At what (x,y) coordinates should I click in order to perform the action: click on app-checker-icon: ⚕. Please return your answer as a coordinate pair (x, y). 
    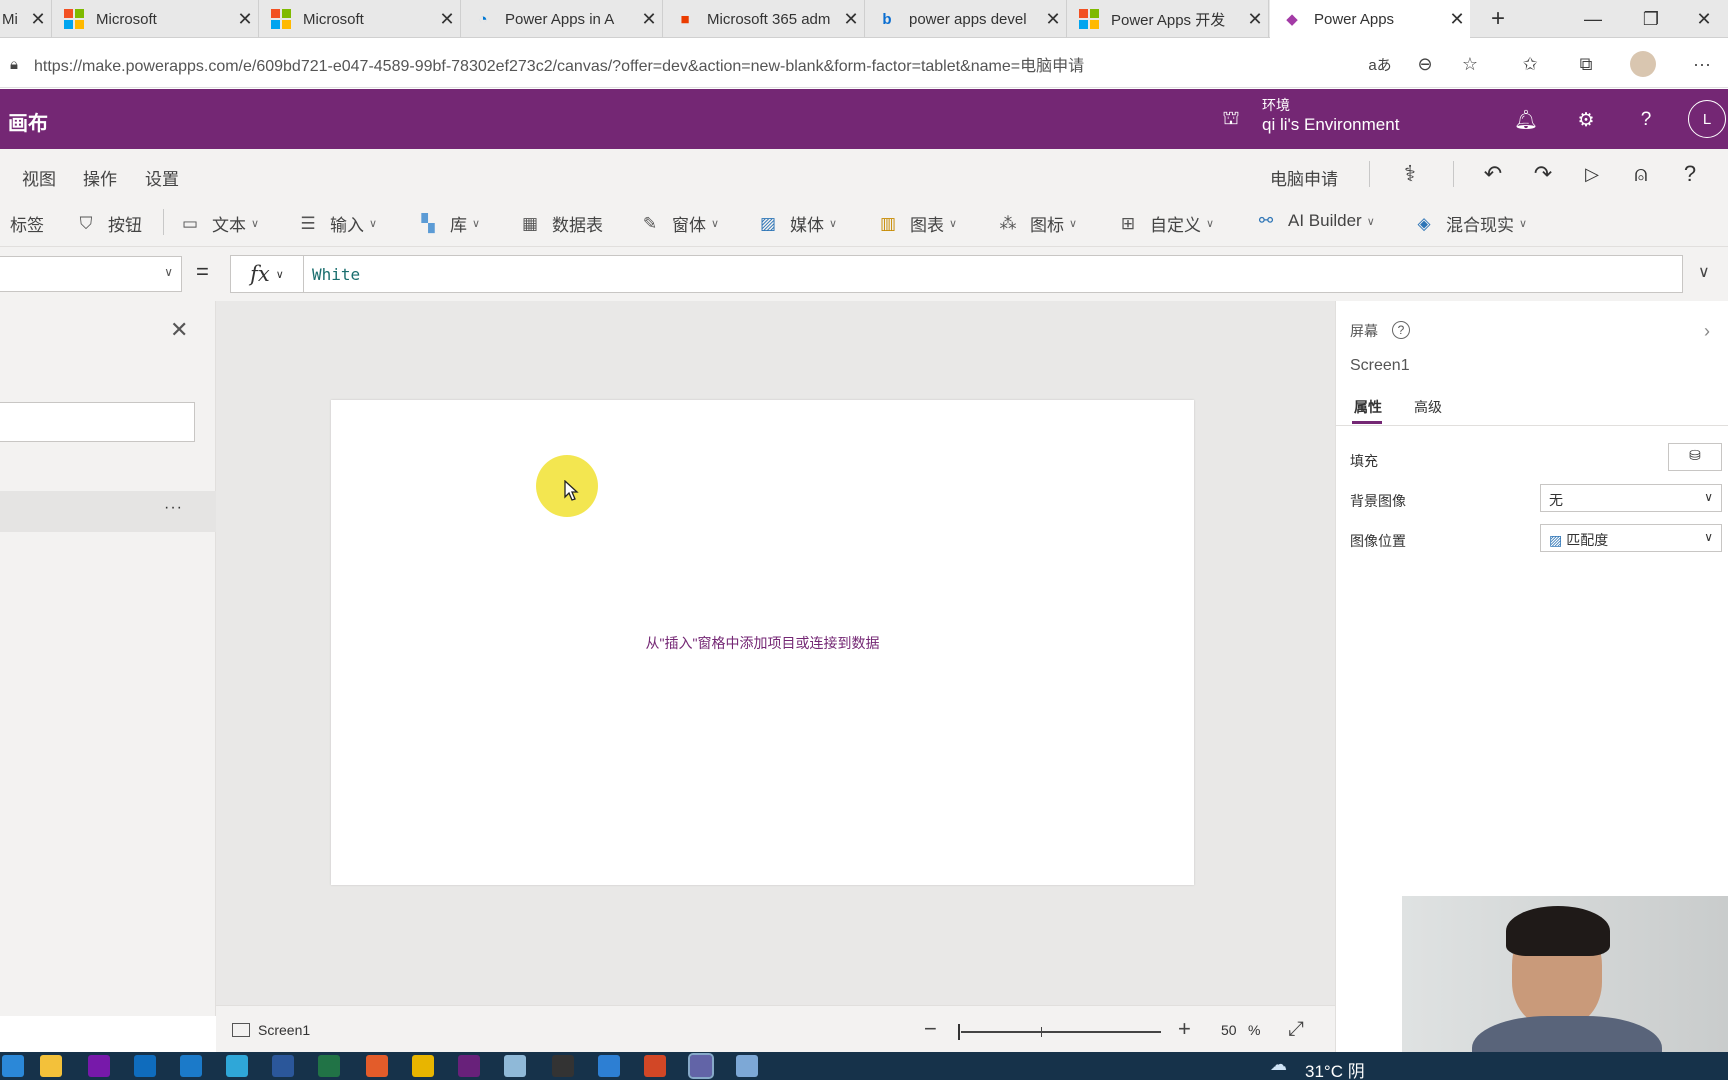
    Looking at the image, I should click on (1410, 174).